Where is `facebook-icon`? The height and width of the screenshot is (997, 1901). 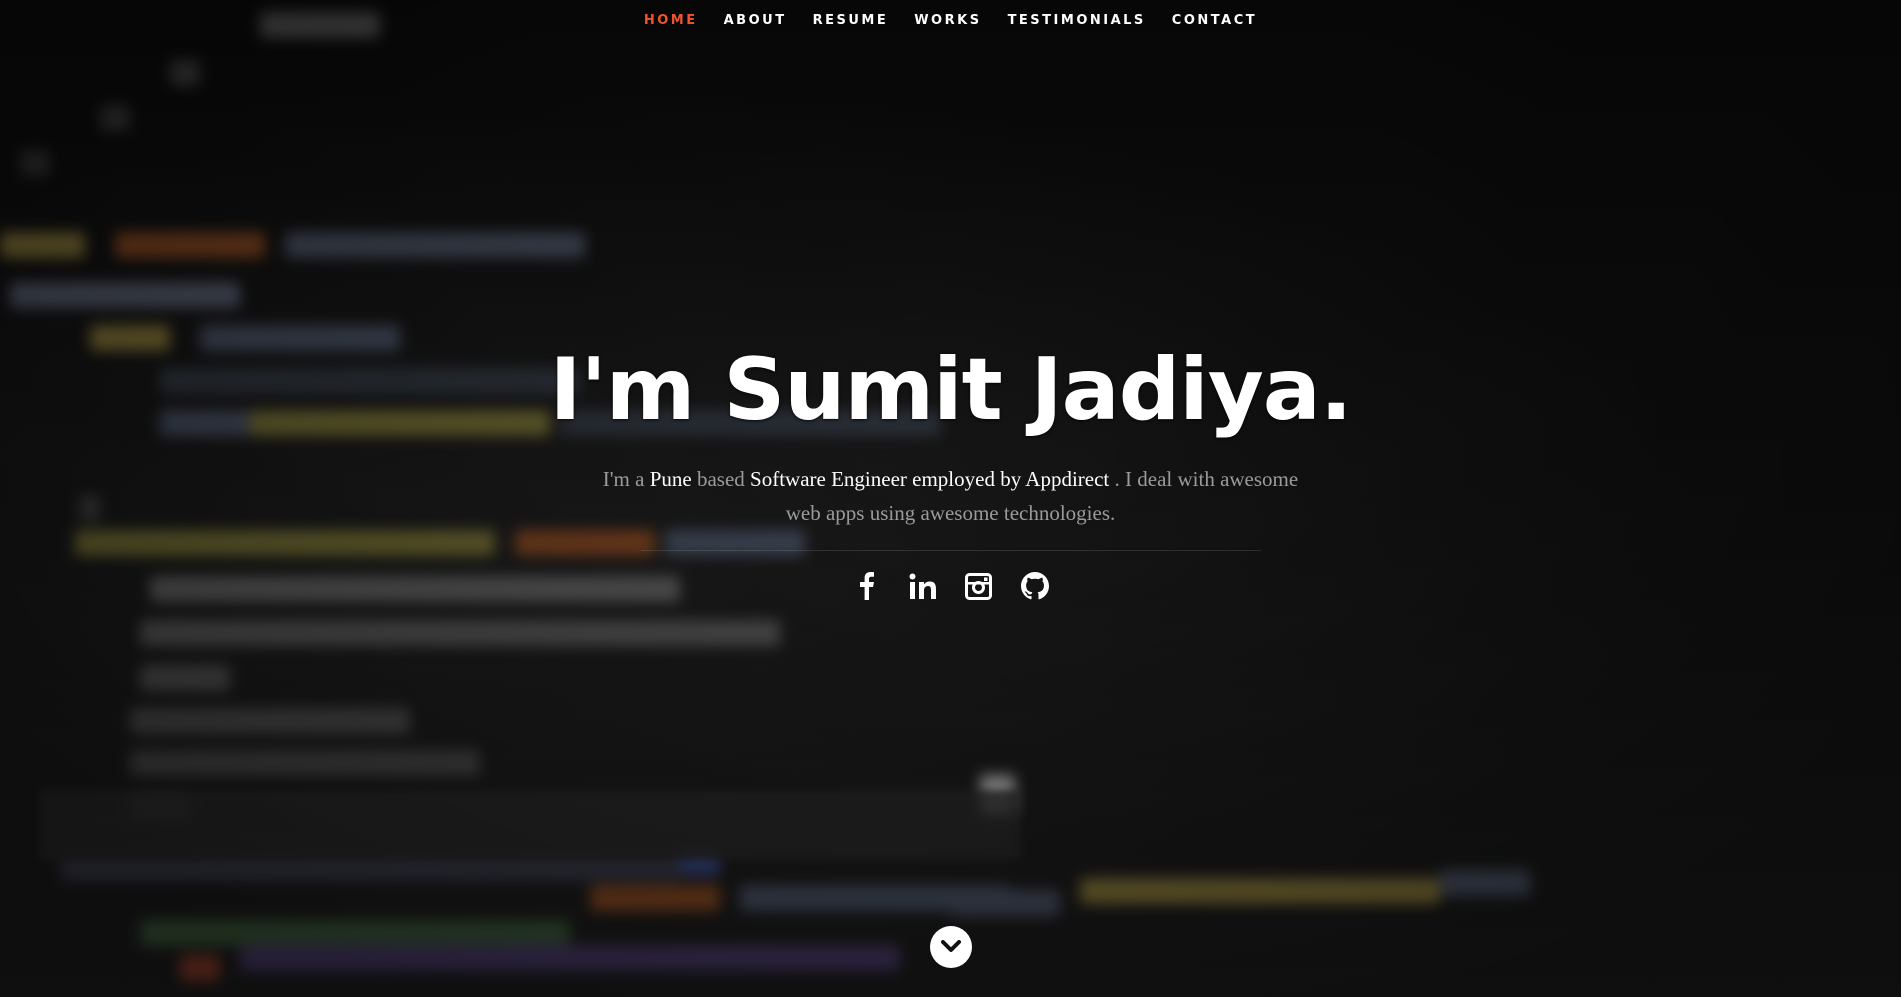 facebook-icon is located at coordinates (867, 586).